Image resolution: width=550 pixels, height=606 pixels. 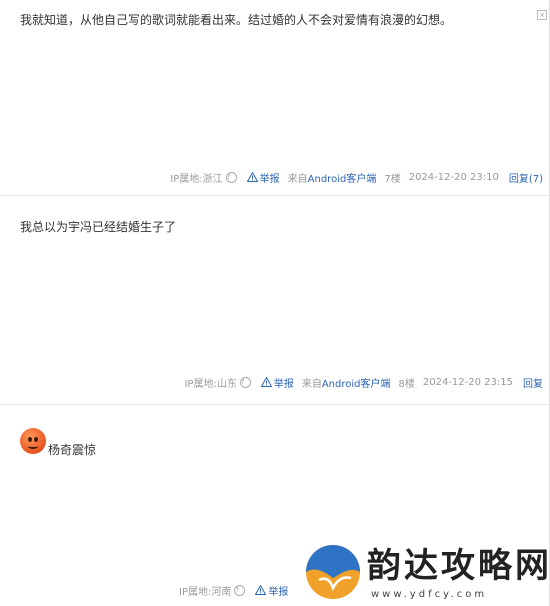 I want to click on floor-number: 7楼, so click(x=392, y=179).